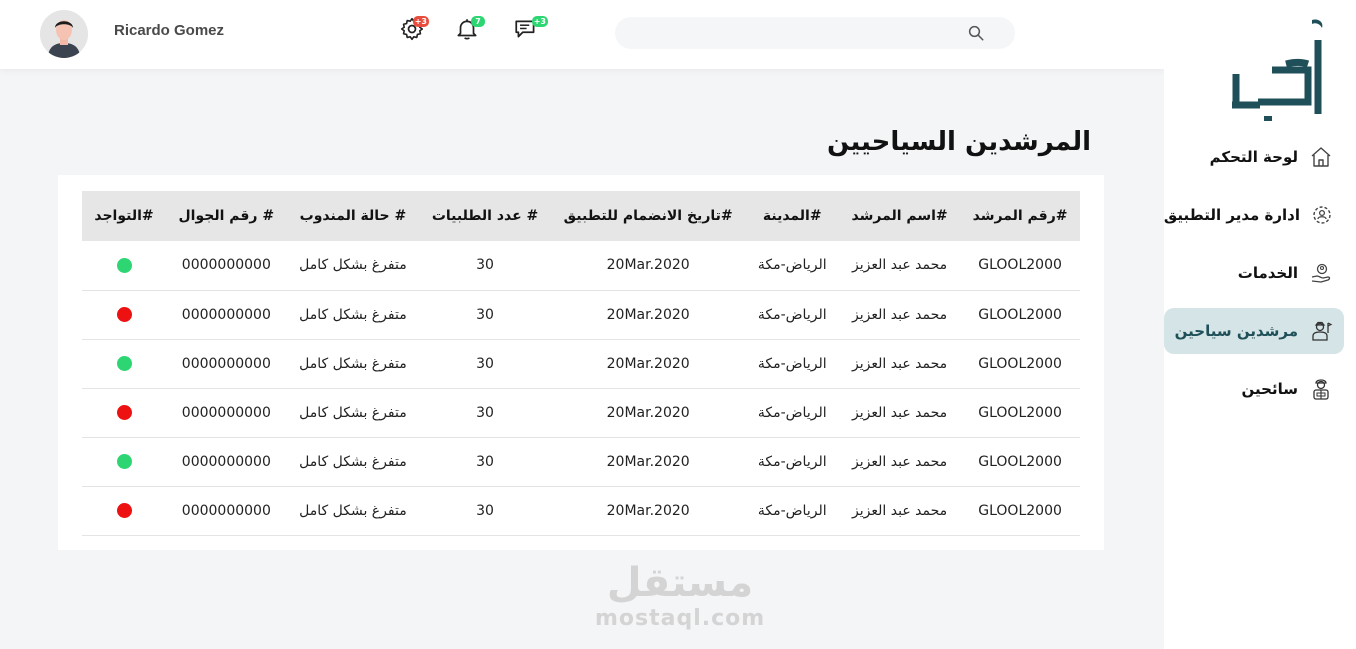  What do you see at coordinates (792, 216) in the screenshot?
I see `column-header-city: #المدينة` at bounding box center [792, 216].